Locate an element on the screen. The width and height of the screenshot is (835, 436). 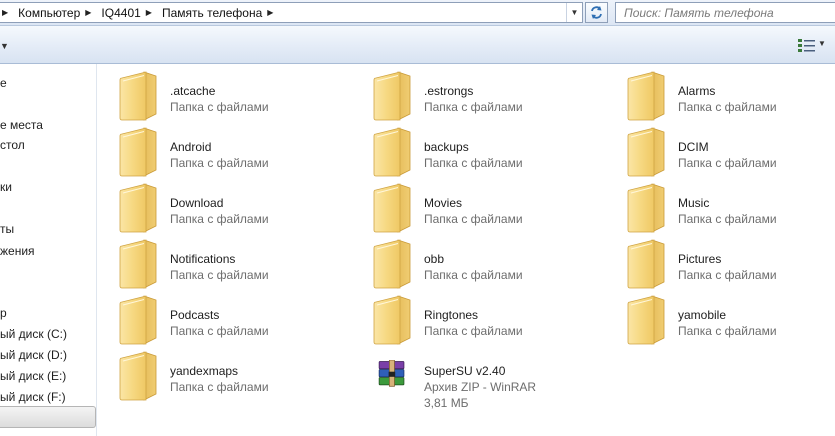
folder-item: yandexmaps Папка с файлами is located at coordinates (243, 377).